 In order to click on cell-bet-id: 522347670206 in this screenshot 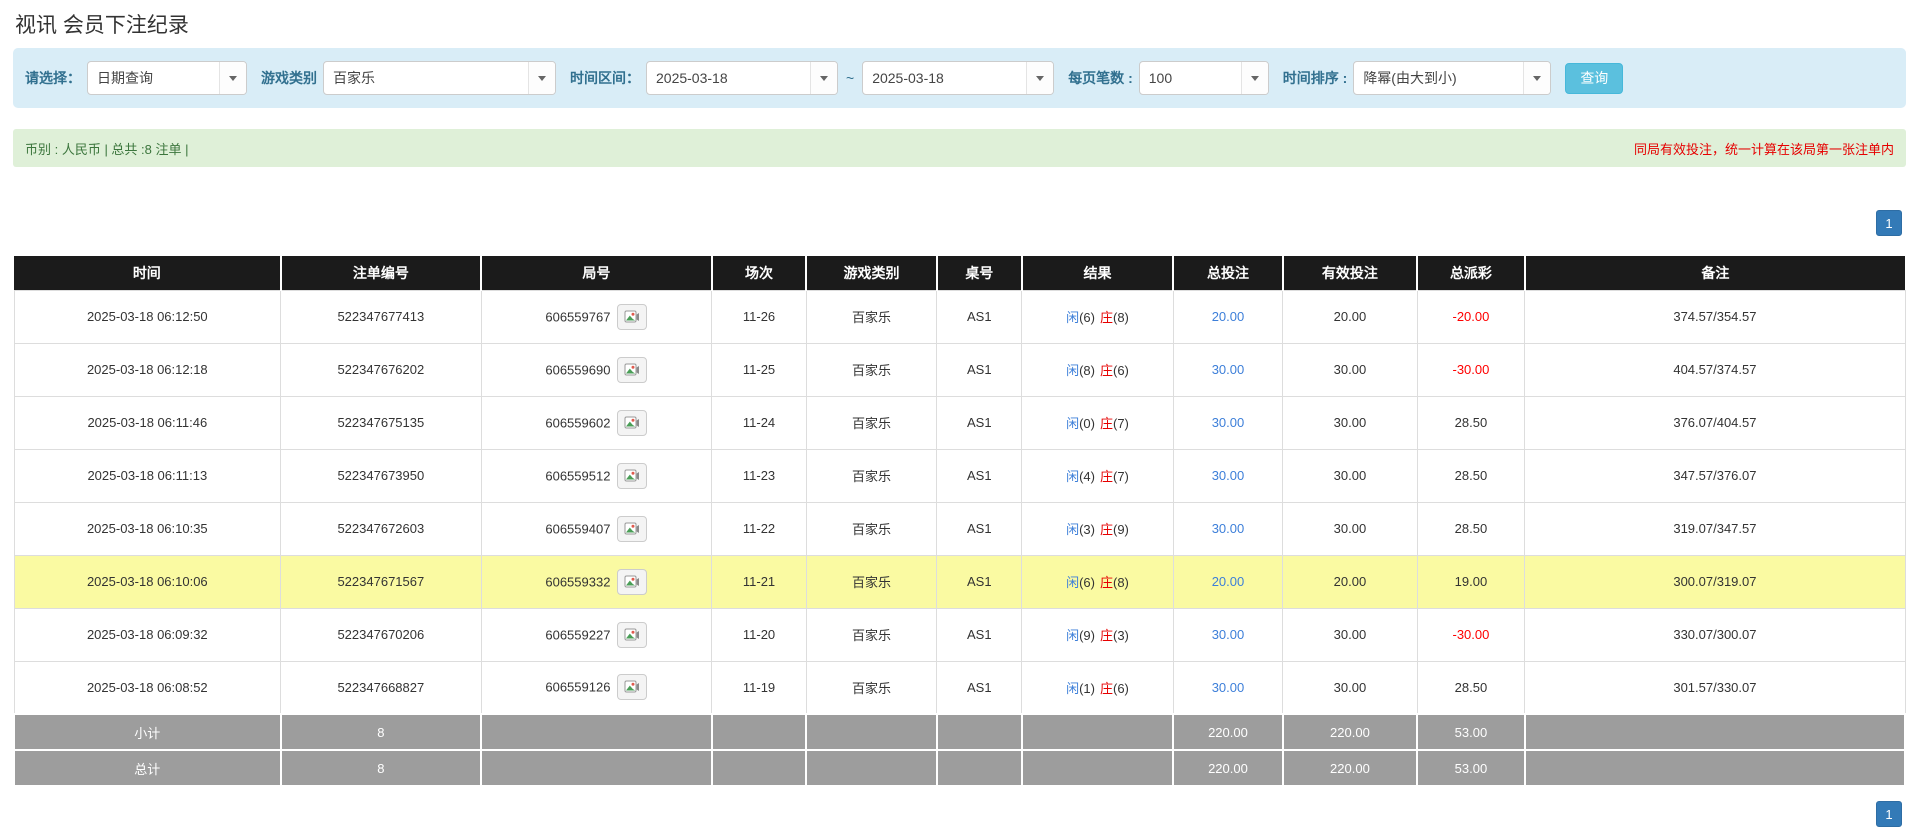, I will do `click(381, 634)`.